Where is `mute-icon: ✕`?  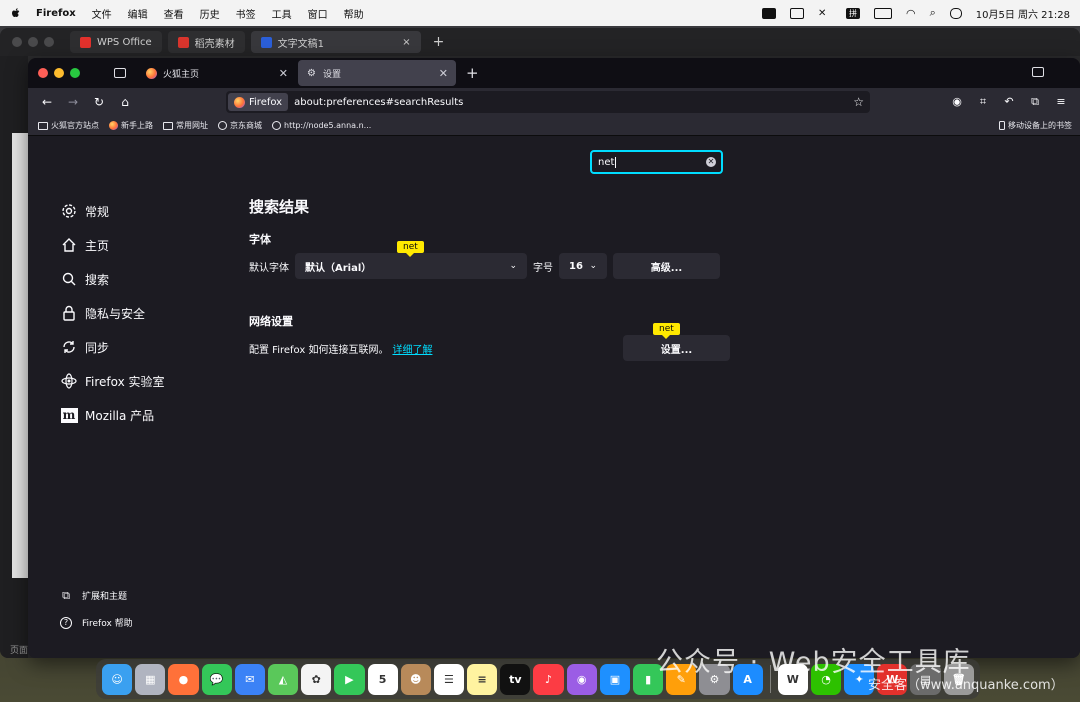 mute-icon: ✕ is located at coordinates (825, 13).